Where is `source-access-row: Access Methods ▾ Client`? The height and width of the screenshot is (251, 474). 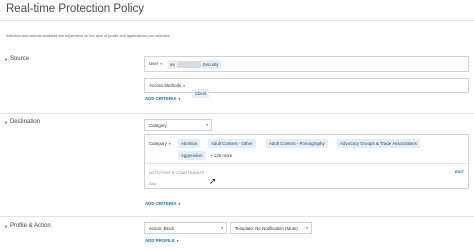
source-access-row: Access Methods ▾ Client is located at coordinates (306, 88).